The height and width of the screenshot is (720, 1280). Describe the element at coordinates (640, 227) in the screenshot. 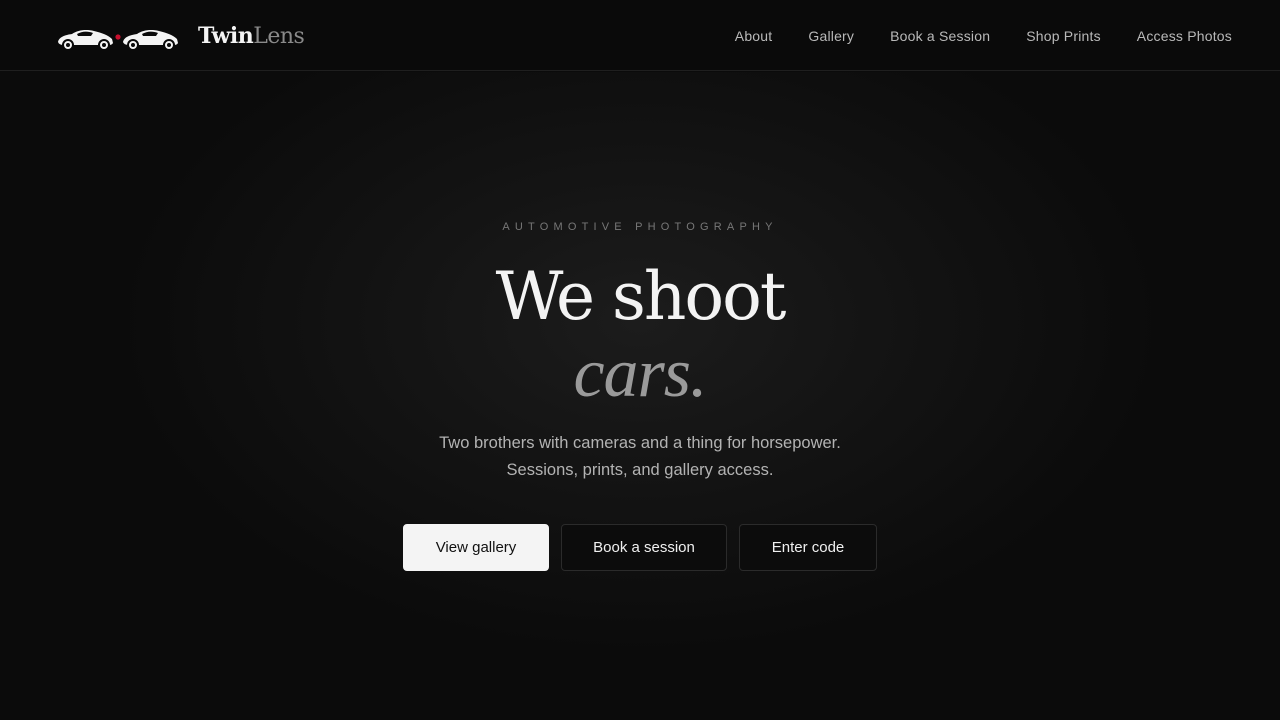

I see `hero-eyebrow: AUTOMOTIVE PHOTOGRAPHY` at that location.